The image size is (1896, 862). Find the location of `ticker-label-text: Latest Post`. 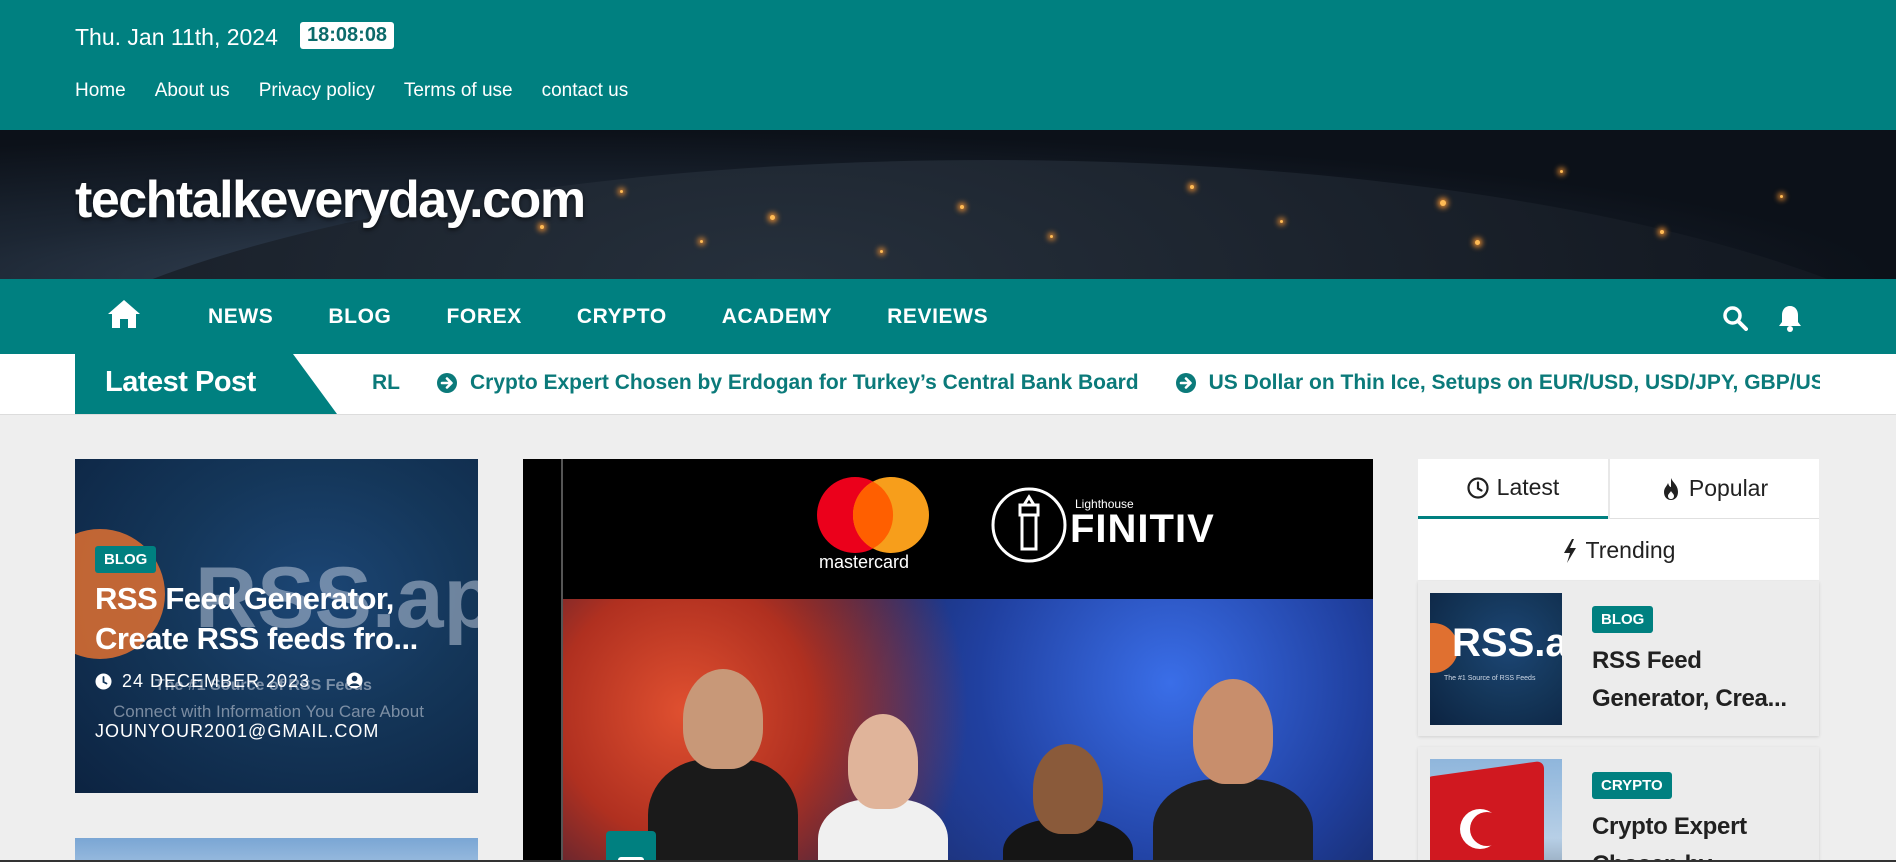

ticker-label-text: Latest Post is located at coordinates (180, 382).